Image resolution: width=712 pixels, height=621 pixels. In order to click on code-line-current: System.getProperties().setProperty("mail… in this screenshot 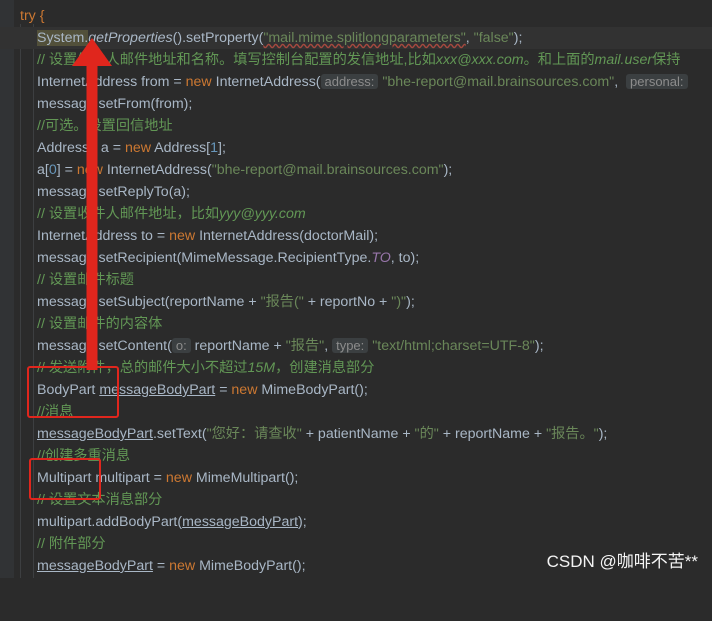, I will do `click(356, 38)`.